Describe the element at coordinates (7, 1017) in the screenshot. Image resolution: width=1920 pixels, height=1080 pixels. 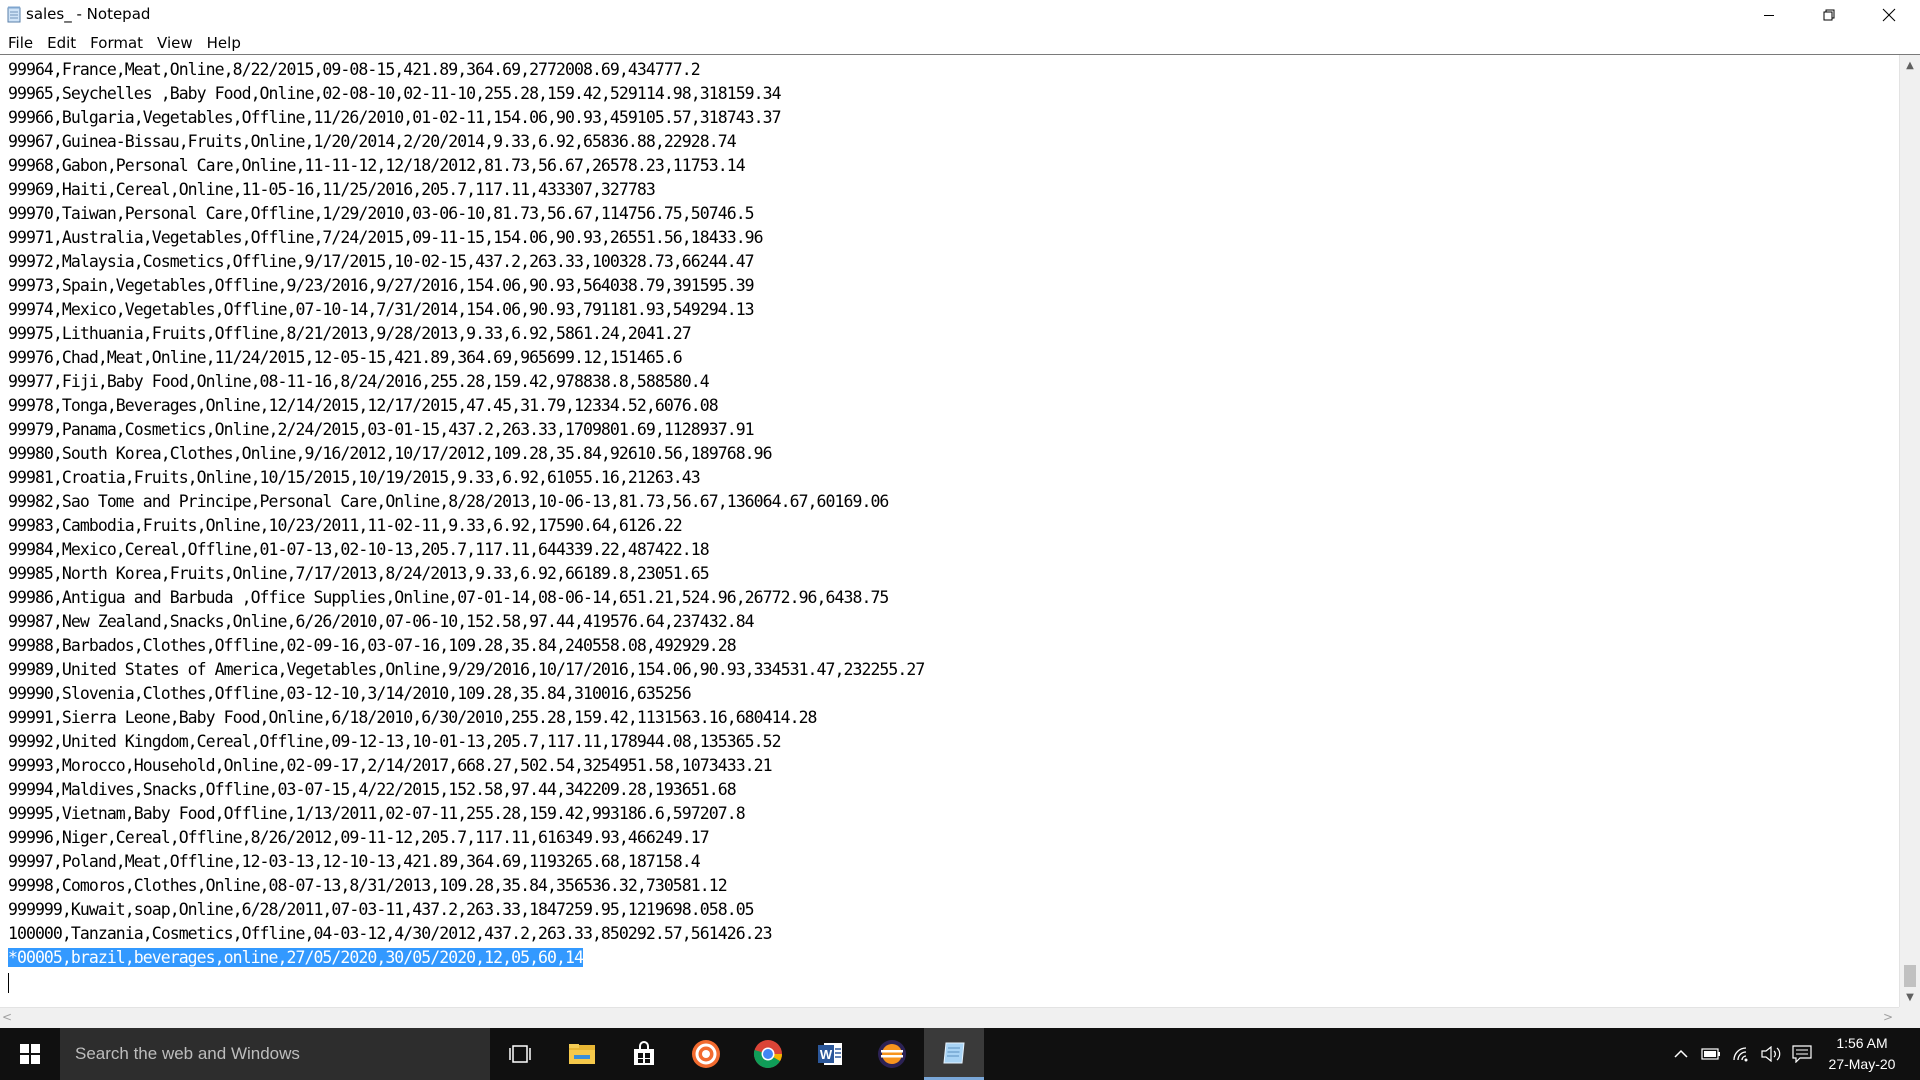
I see `scroll-left-arrow-icon: <` at that location.